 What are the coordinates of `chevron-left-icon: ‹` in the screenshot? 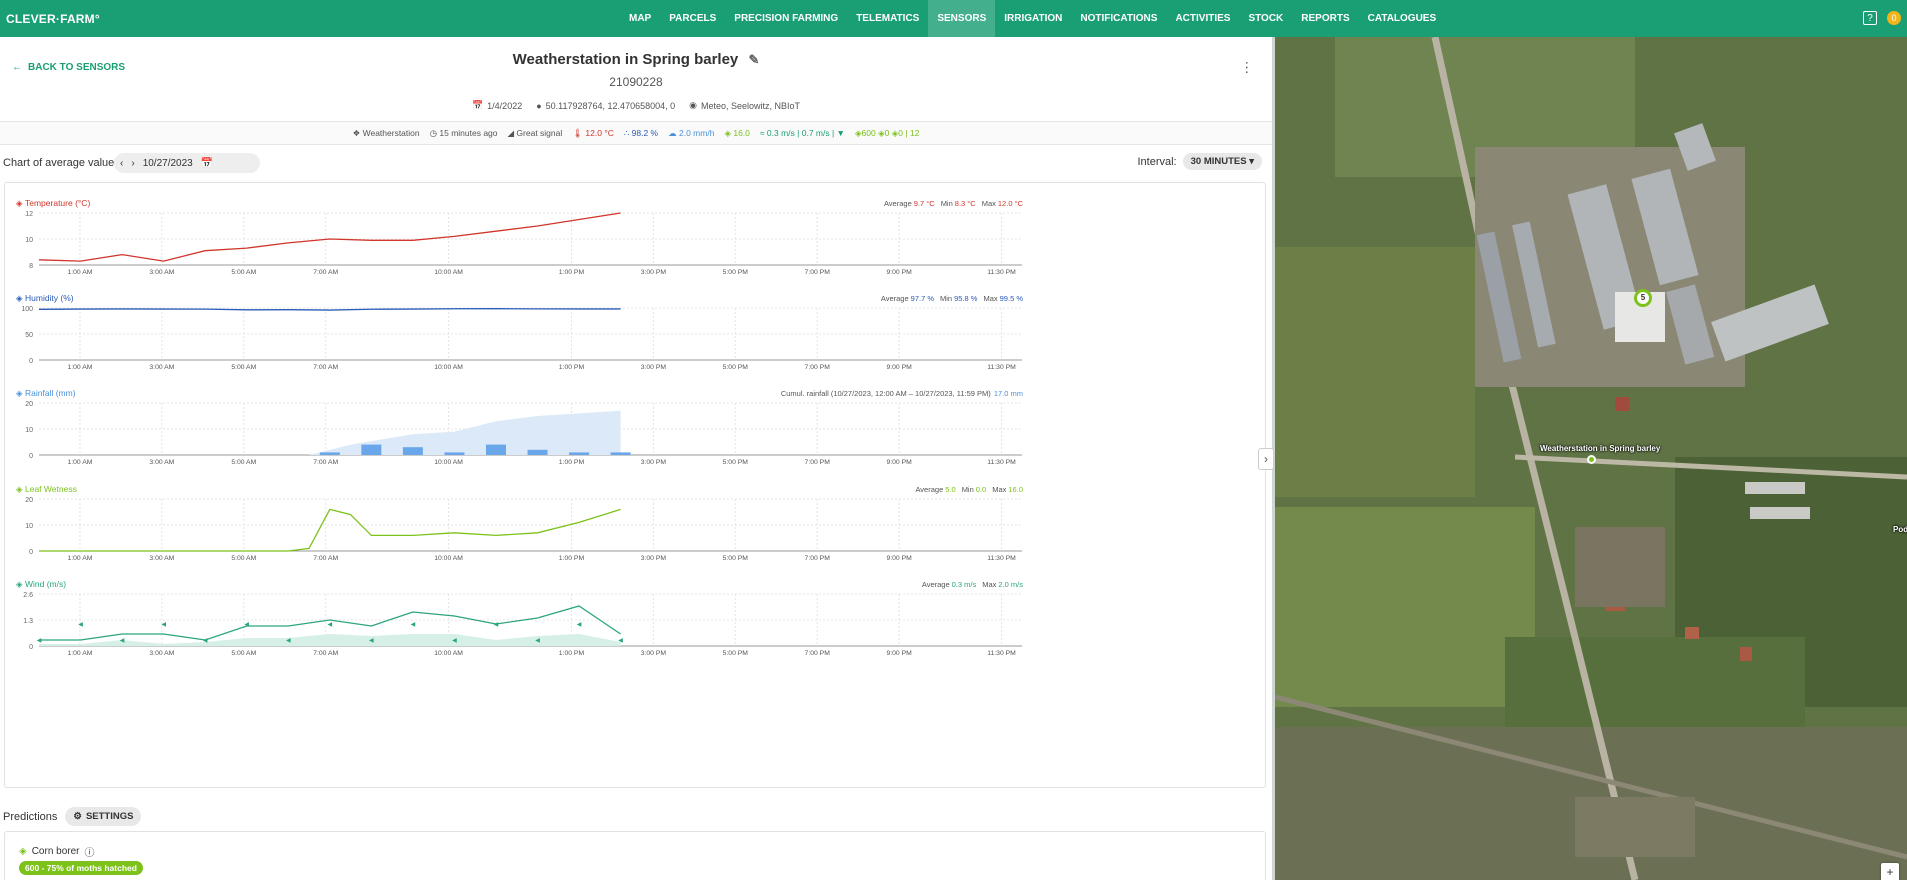 It's located at (121, 163).